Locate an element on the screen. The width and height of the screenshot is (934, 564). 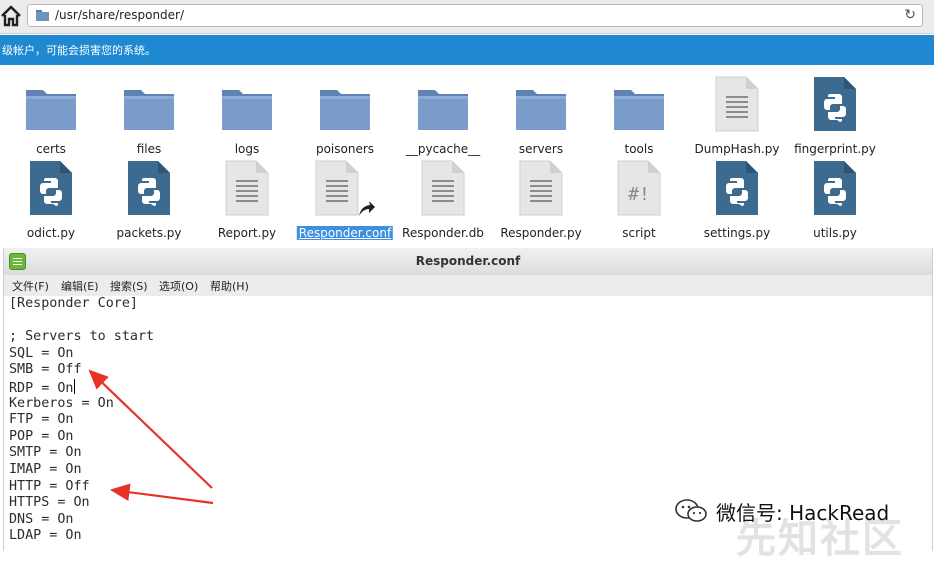
file-item: #! script is located at coordinates (639, 200).